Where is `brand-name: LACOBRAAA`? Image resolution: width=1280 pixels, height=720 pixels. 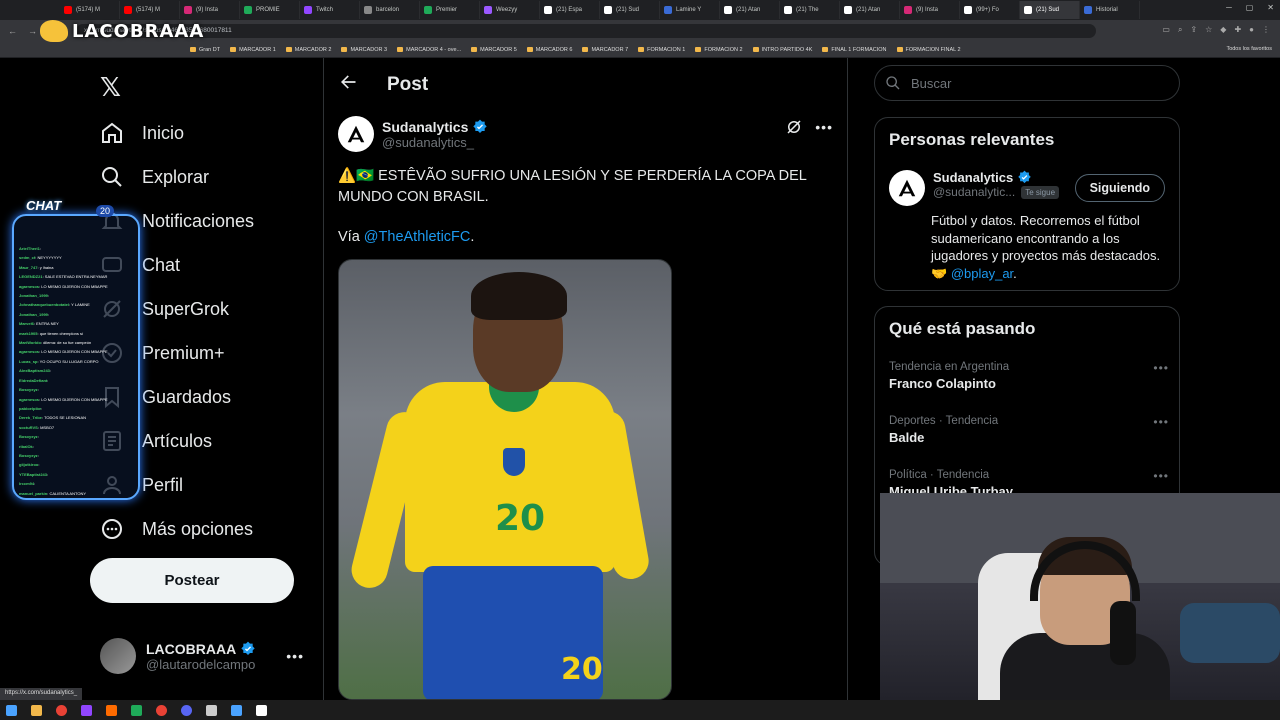
brand-name: LACOBRAAA is located at coordinates (138, 31).